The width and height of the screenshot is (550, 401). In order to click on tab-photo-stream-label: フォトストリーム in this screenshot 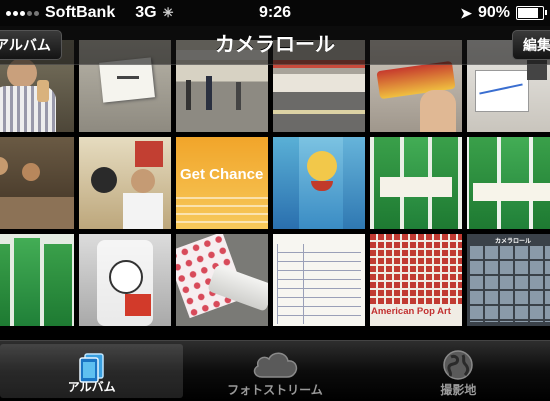, I will do `click(275, 390)`.